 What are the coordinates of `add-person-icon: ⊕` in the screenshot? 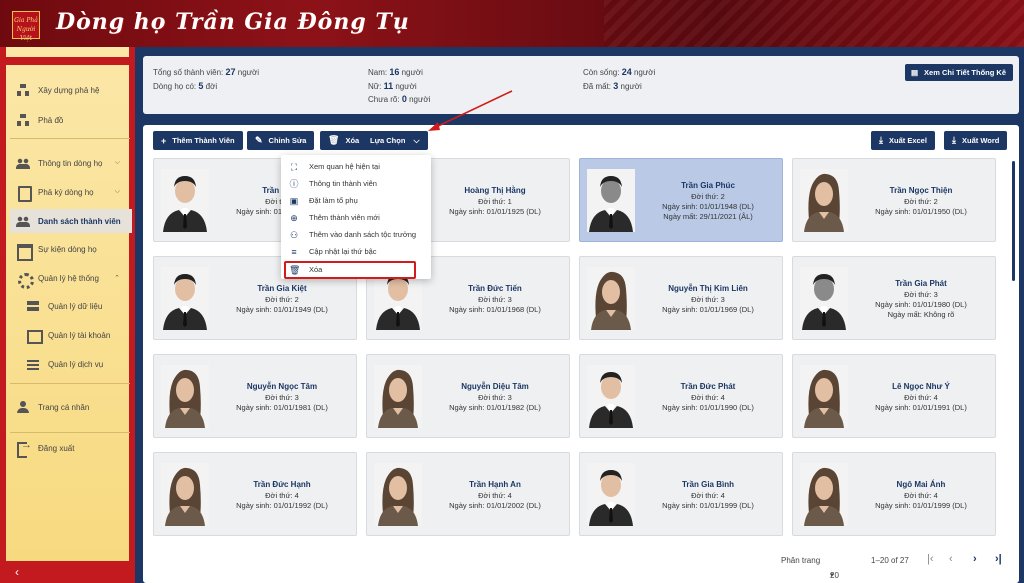 It's located at (294, 217).